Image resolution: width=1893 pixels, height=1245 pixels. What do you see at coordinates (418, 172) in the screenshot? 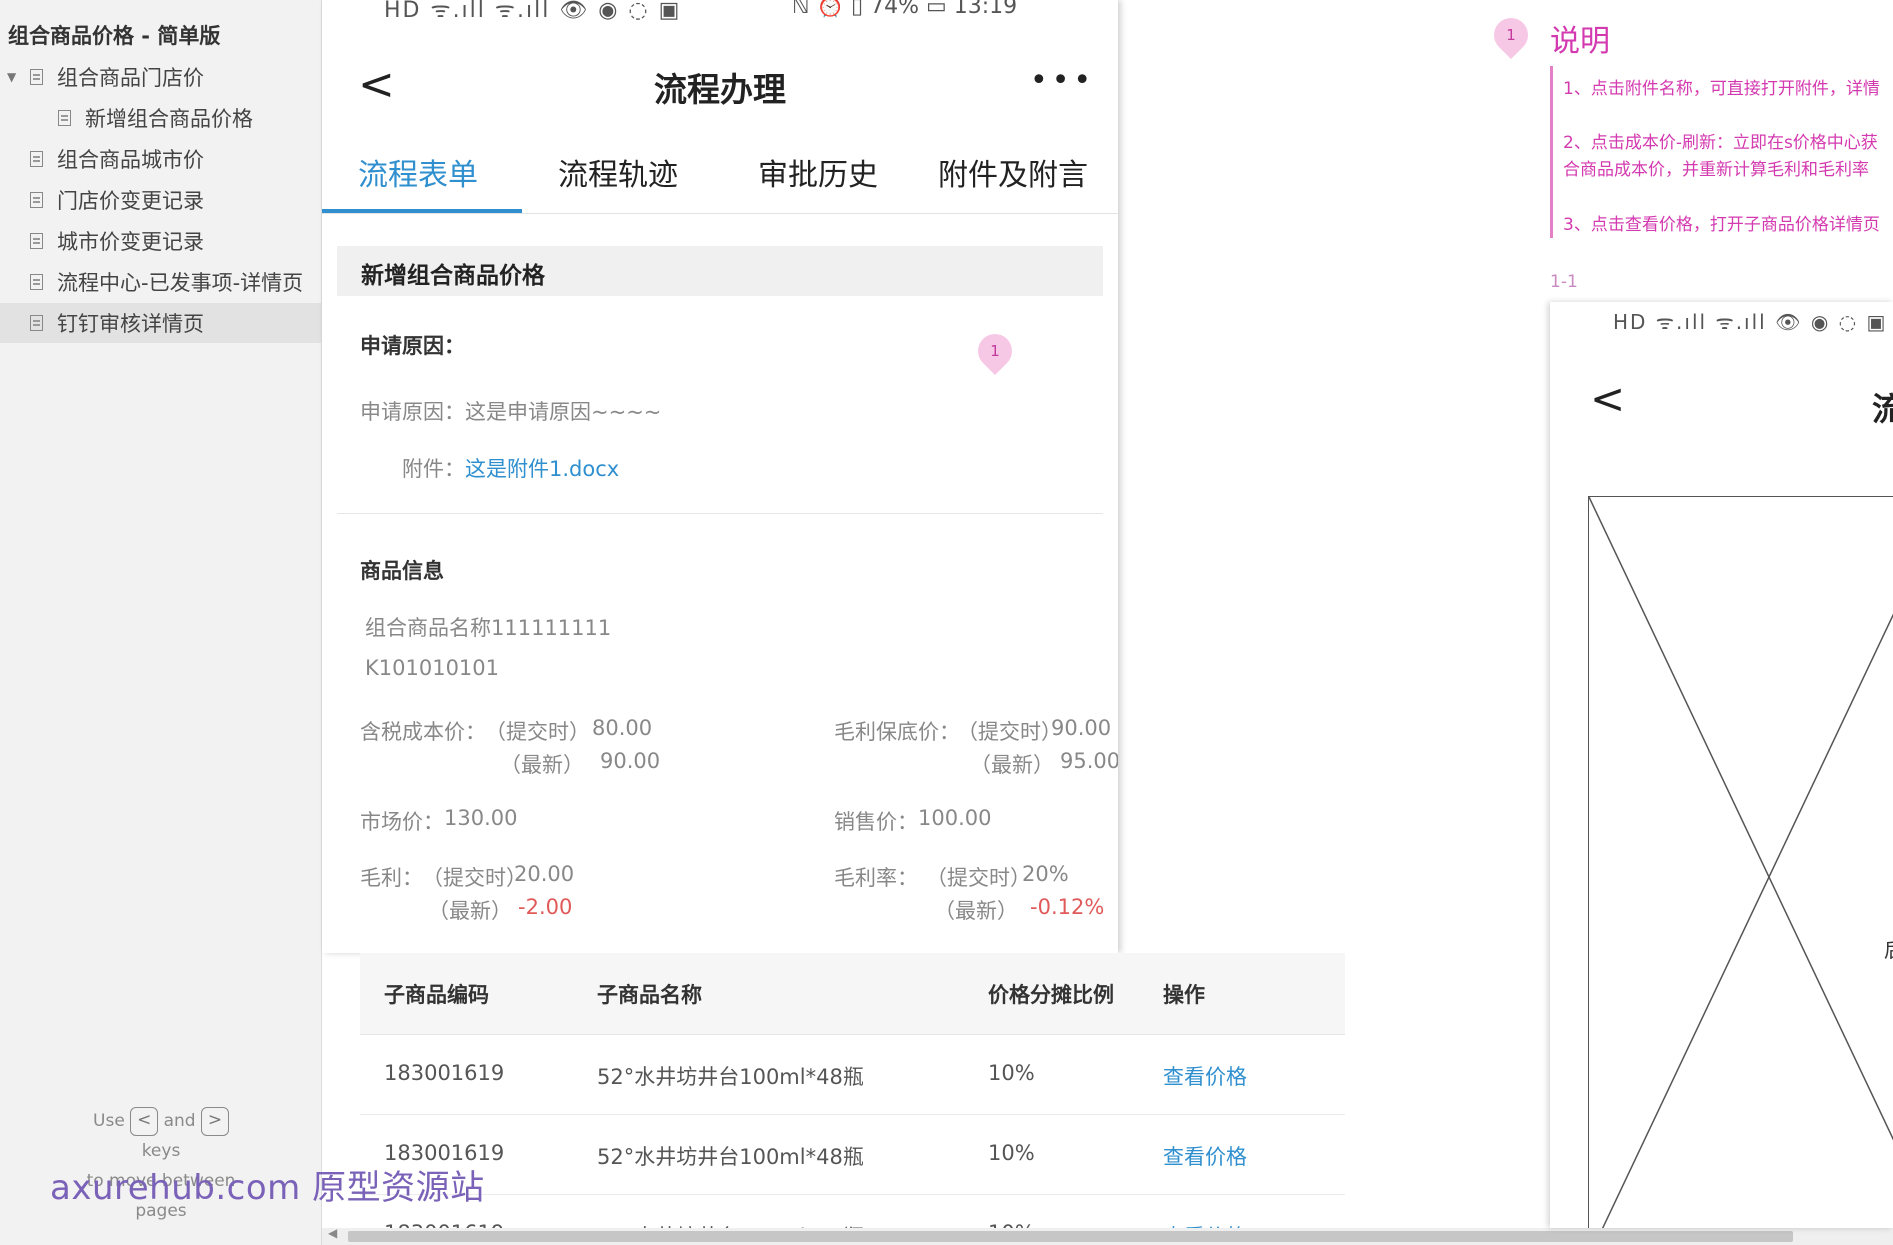
I see `tab-flow-form: 流程表单` at bounding box center [418, 172].